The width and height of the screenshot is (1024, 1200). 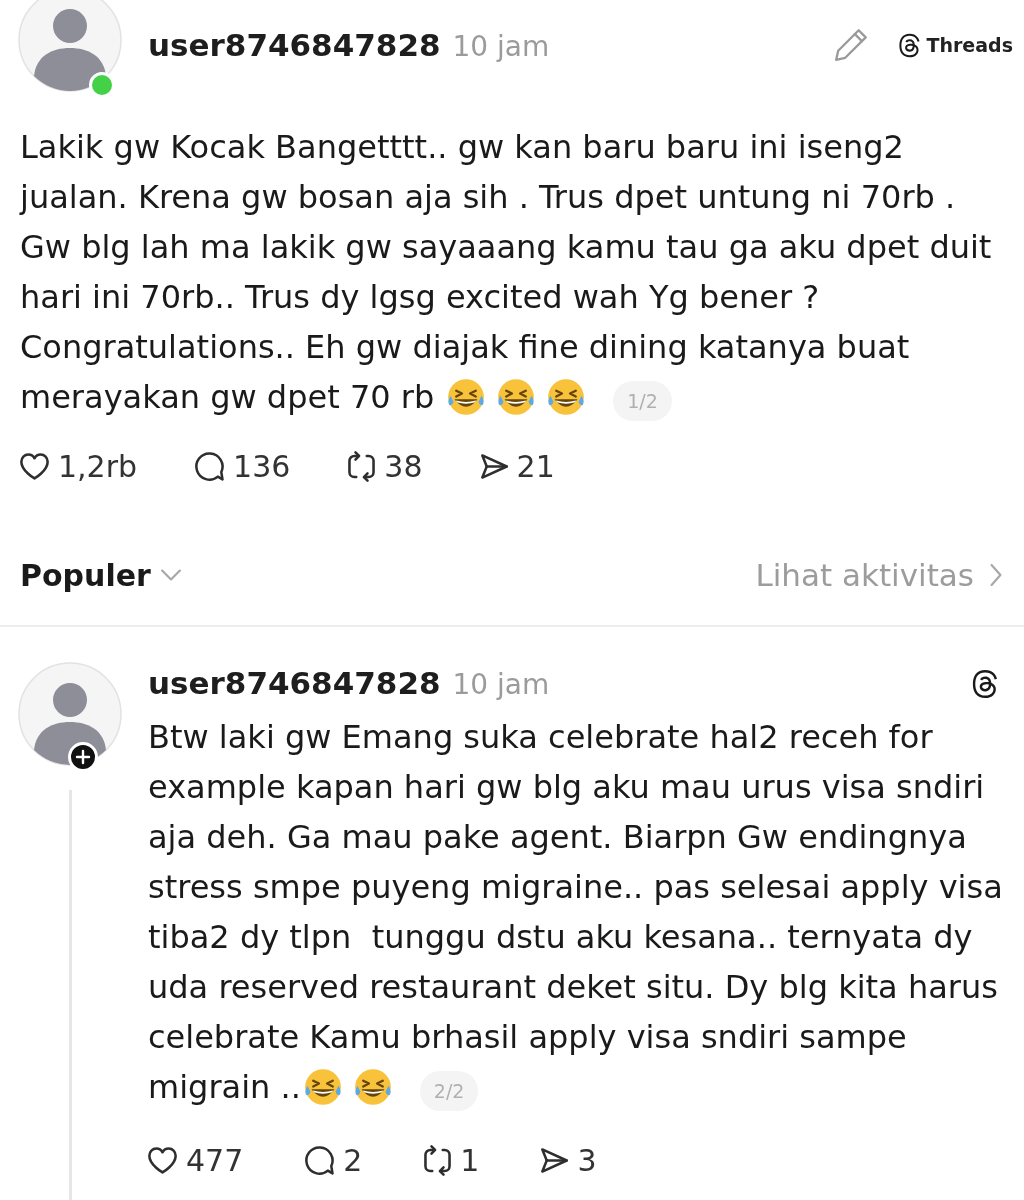 What do you see at coordinates (385, 466) in the screenshot?
I see `repost-button: 38` at bounding box center [385, 466].